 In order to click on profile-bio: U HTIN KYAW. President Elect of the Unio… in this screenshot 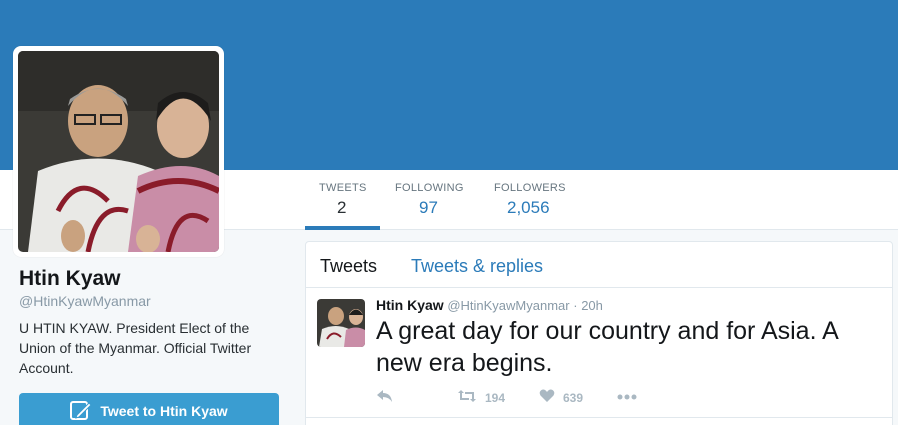, I will do `click(135, 348)`.